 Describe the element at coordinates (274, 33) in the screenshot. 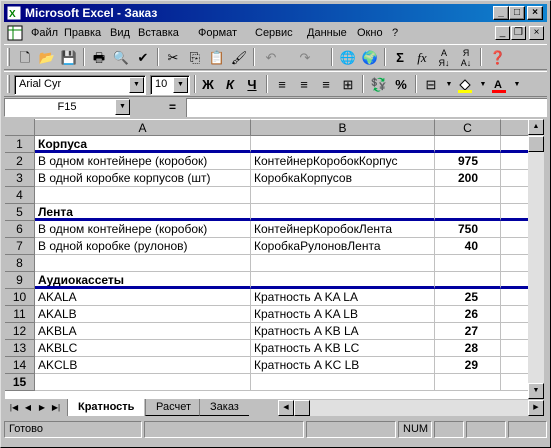

I see `menu-tools: Сервис` at that location.